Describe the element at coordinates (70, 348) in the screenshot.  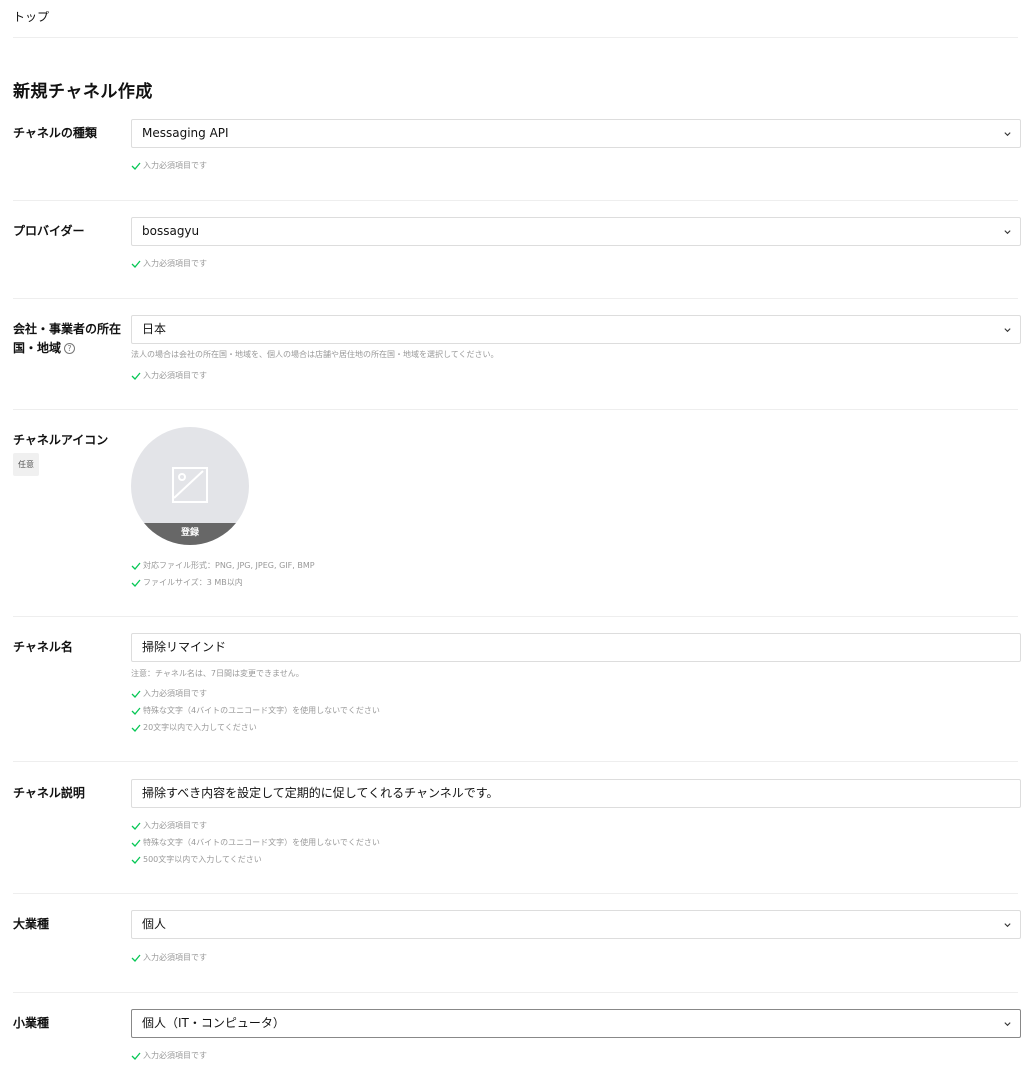
I see `help-icon: ?` at that location.